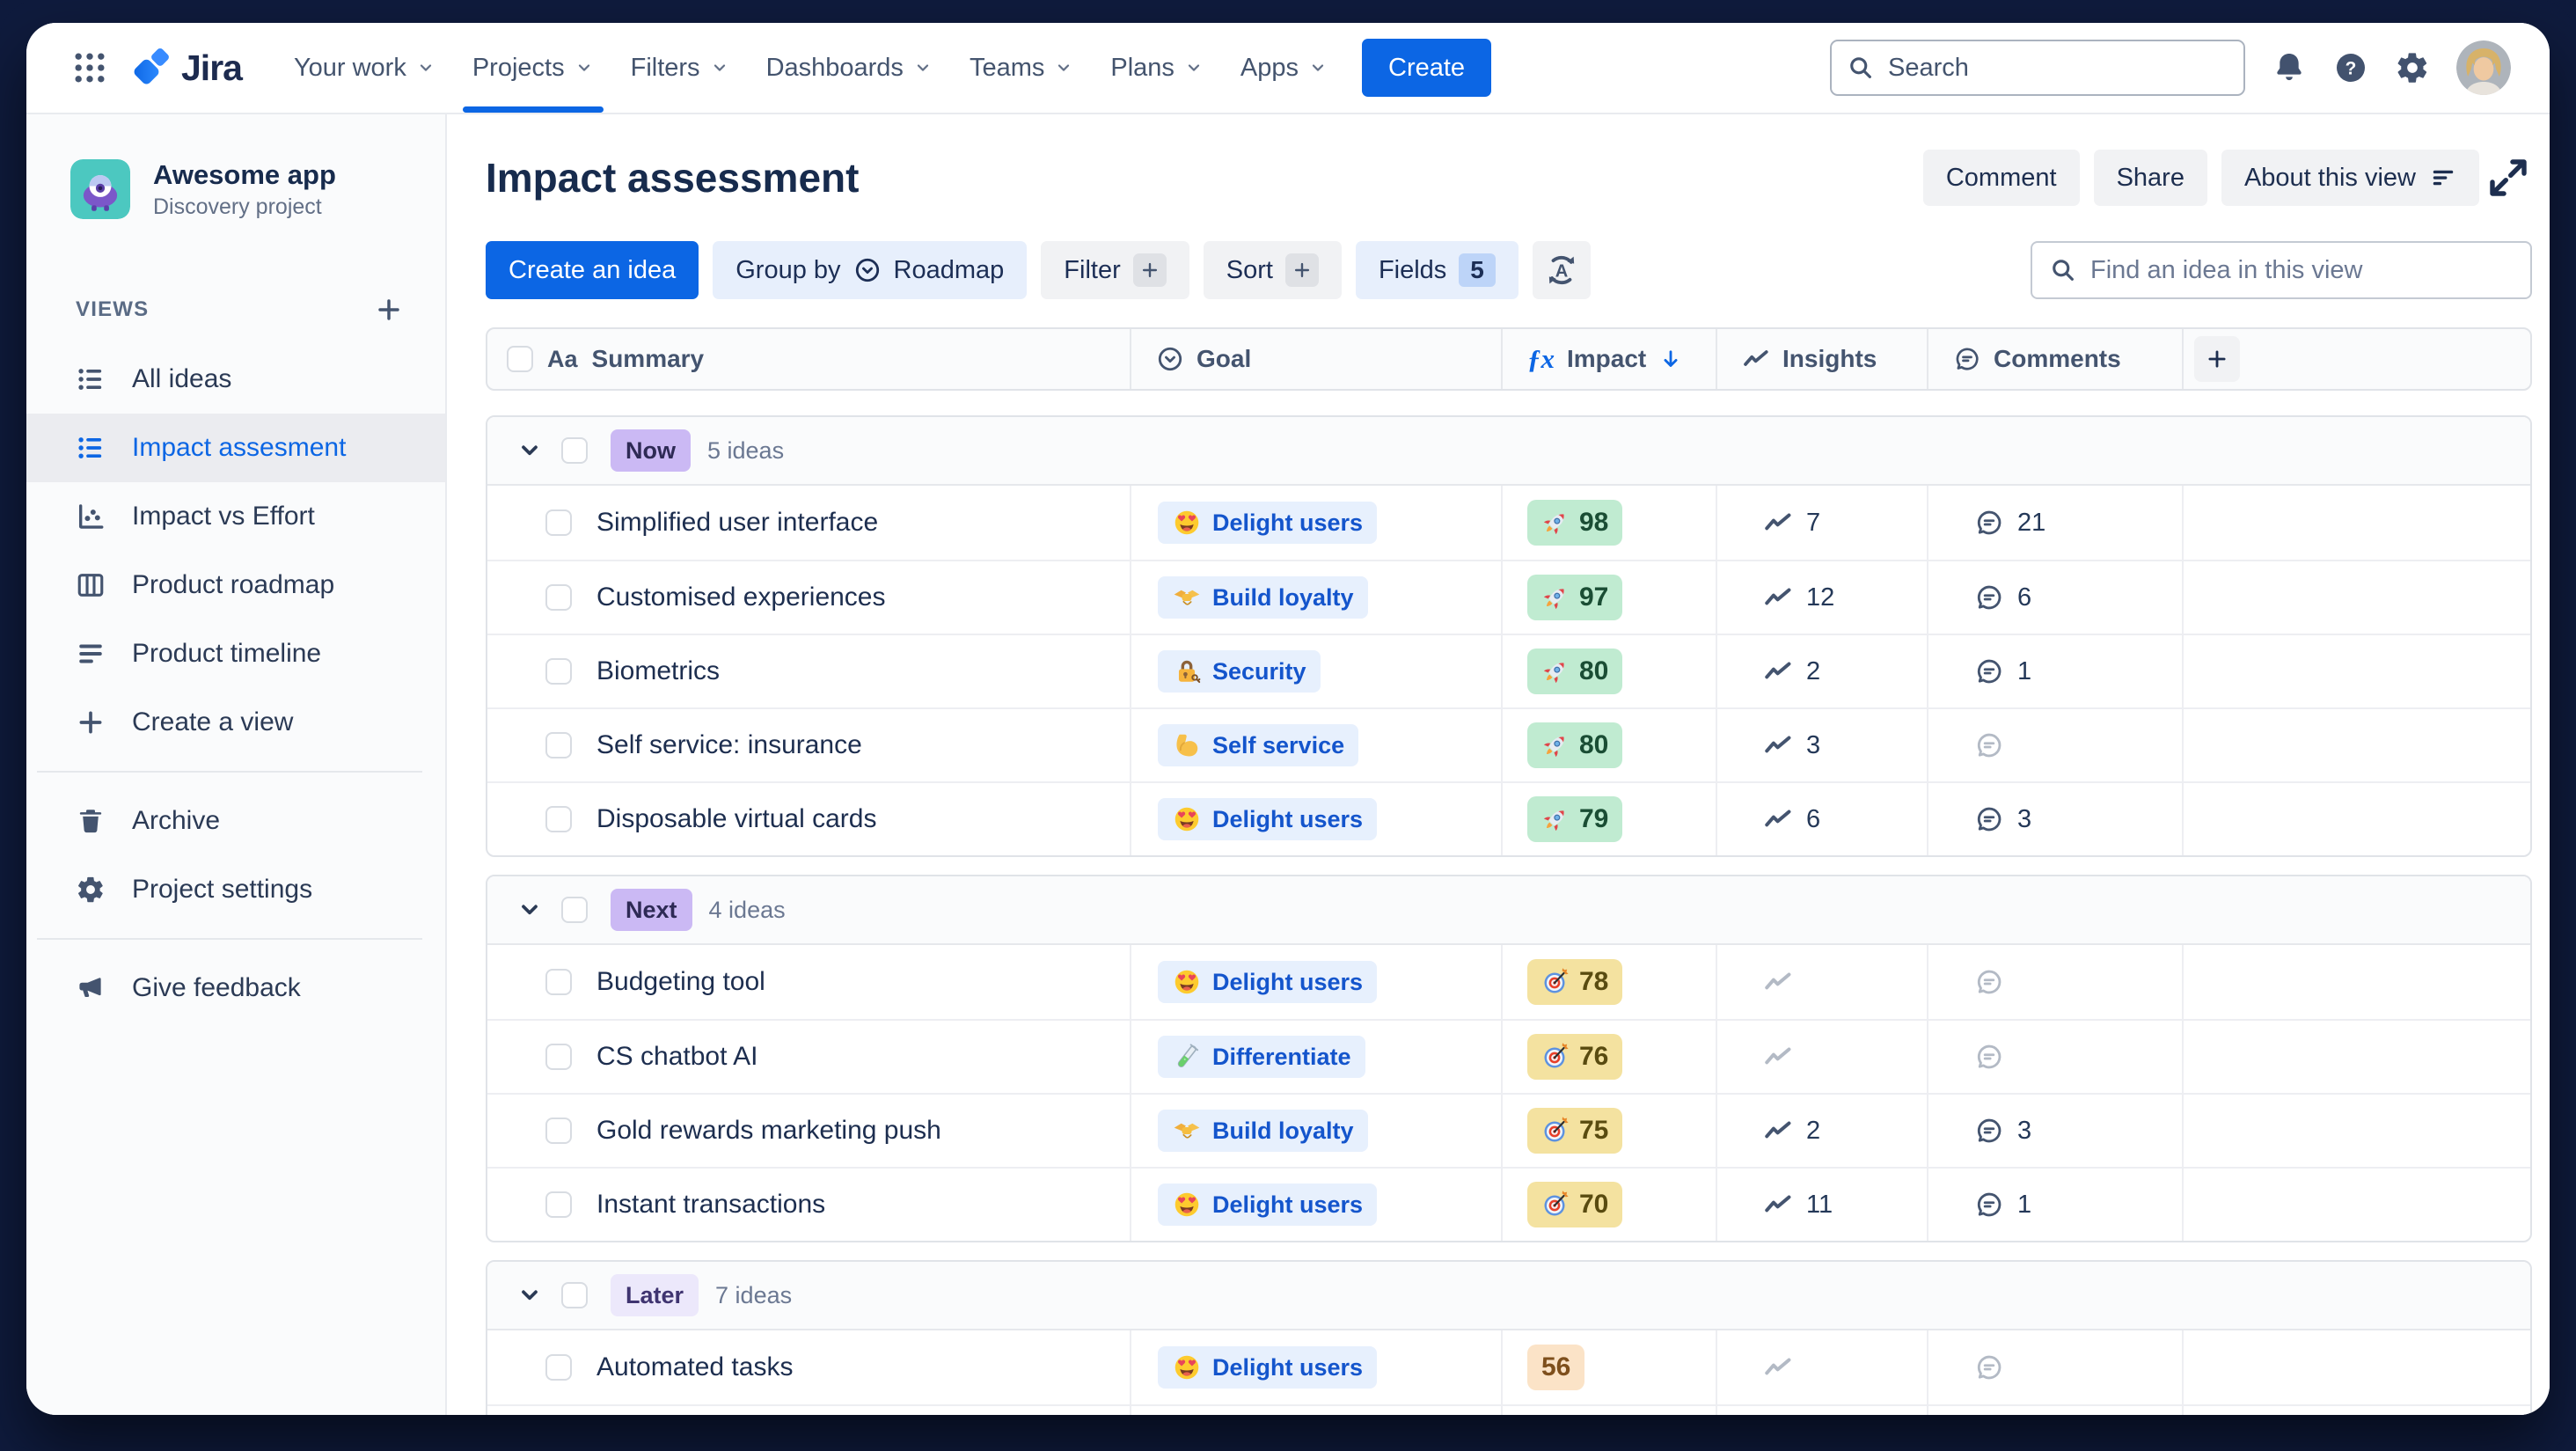 The height and width of the screenshot is (1451, 2576). What do you see at coordinates (2289, 67) in the screenshot?
I see `bell-icon` at bounding box center [2289, 67].